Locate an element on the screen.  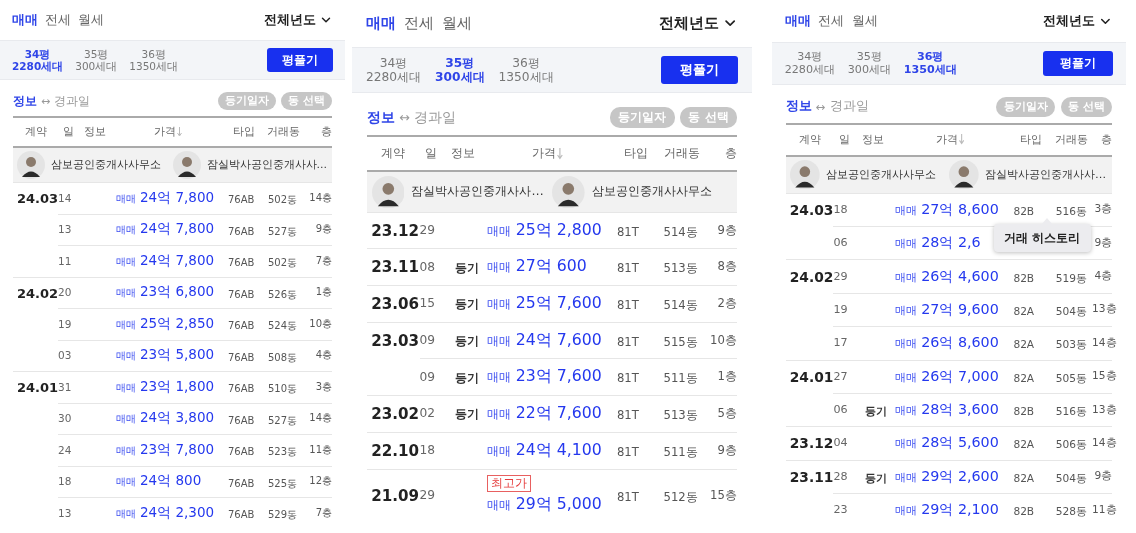
unit-type: 82B is located at coordinates (1023, 411).